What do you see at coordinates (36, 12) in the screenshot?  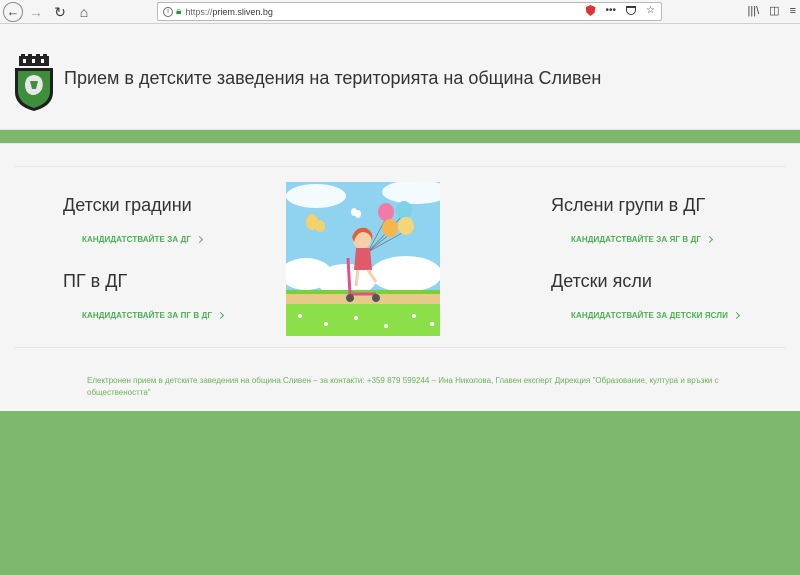 I see `forward-arrow-icon: →` at bounding box center [36, 12].